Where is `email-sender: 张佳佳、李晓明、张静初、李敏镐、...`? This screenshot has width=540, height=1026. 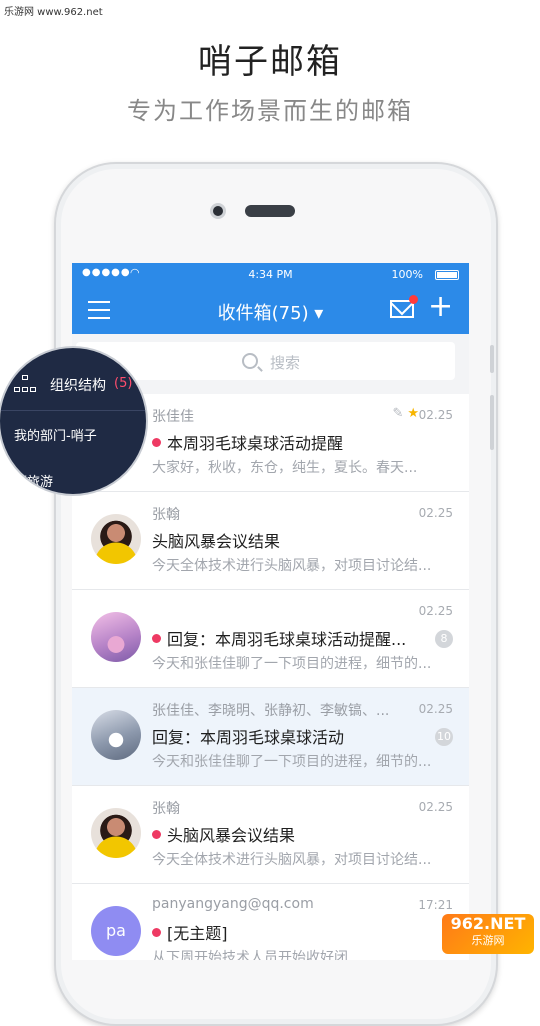
email-sender: 张佳佳、李晓明、张静初、李敏镐、... is located at coordinates (271, 711).